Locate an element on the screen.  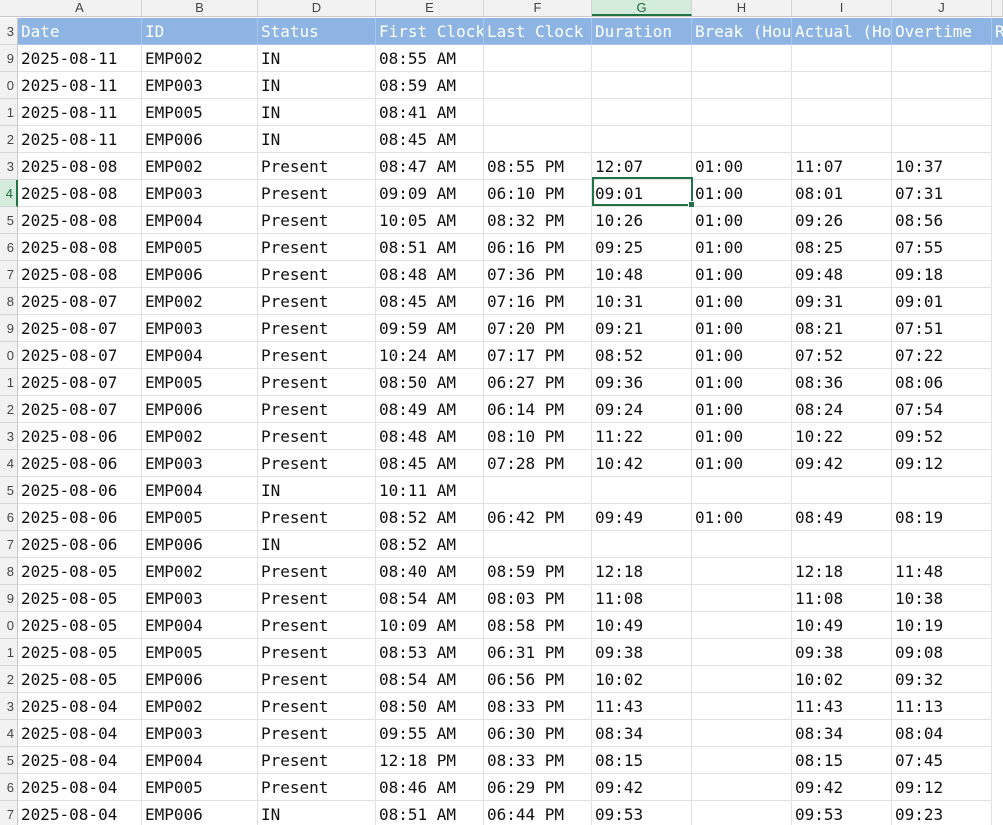
cell-overtime: 08:04 is located at coordinates (942, 733).